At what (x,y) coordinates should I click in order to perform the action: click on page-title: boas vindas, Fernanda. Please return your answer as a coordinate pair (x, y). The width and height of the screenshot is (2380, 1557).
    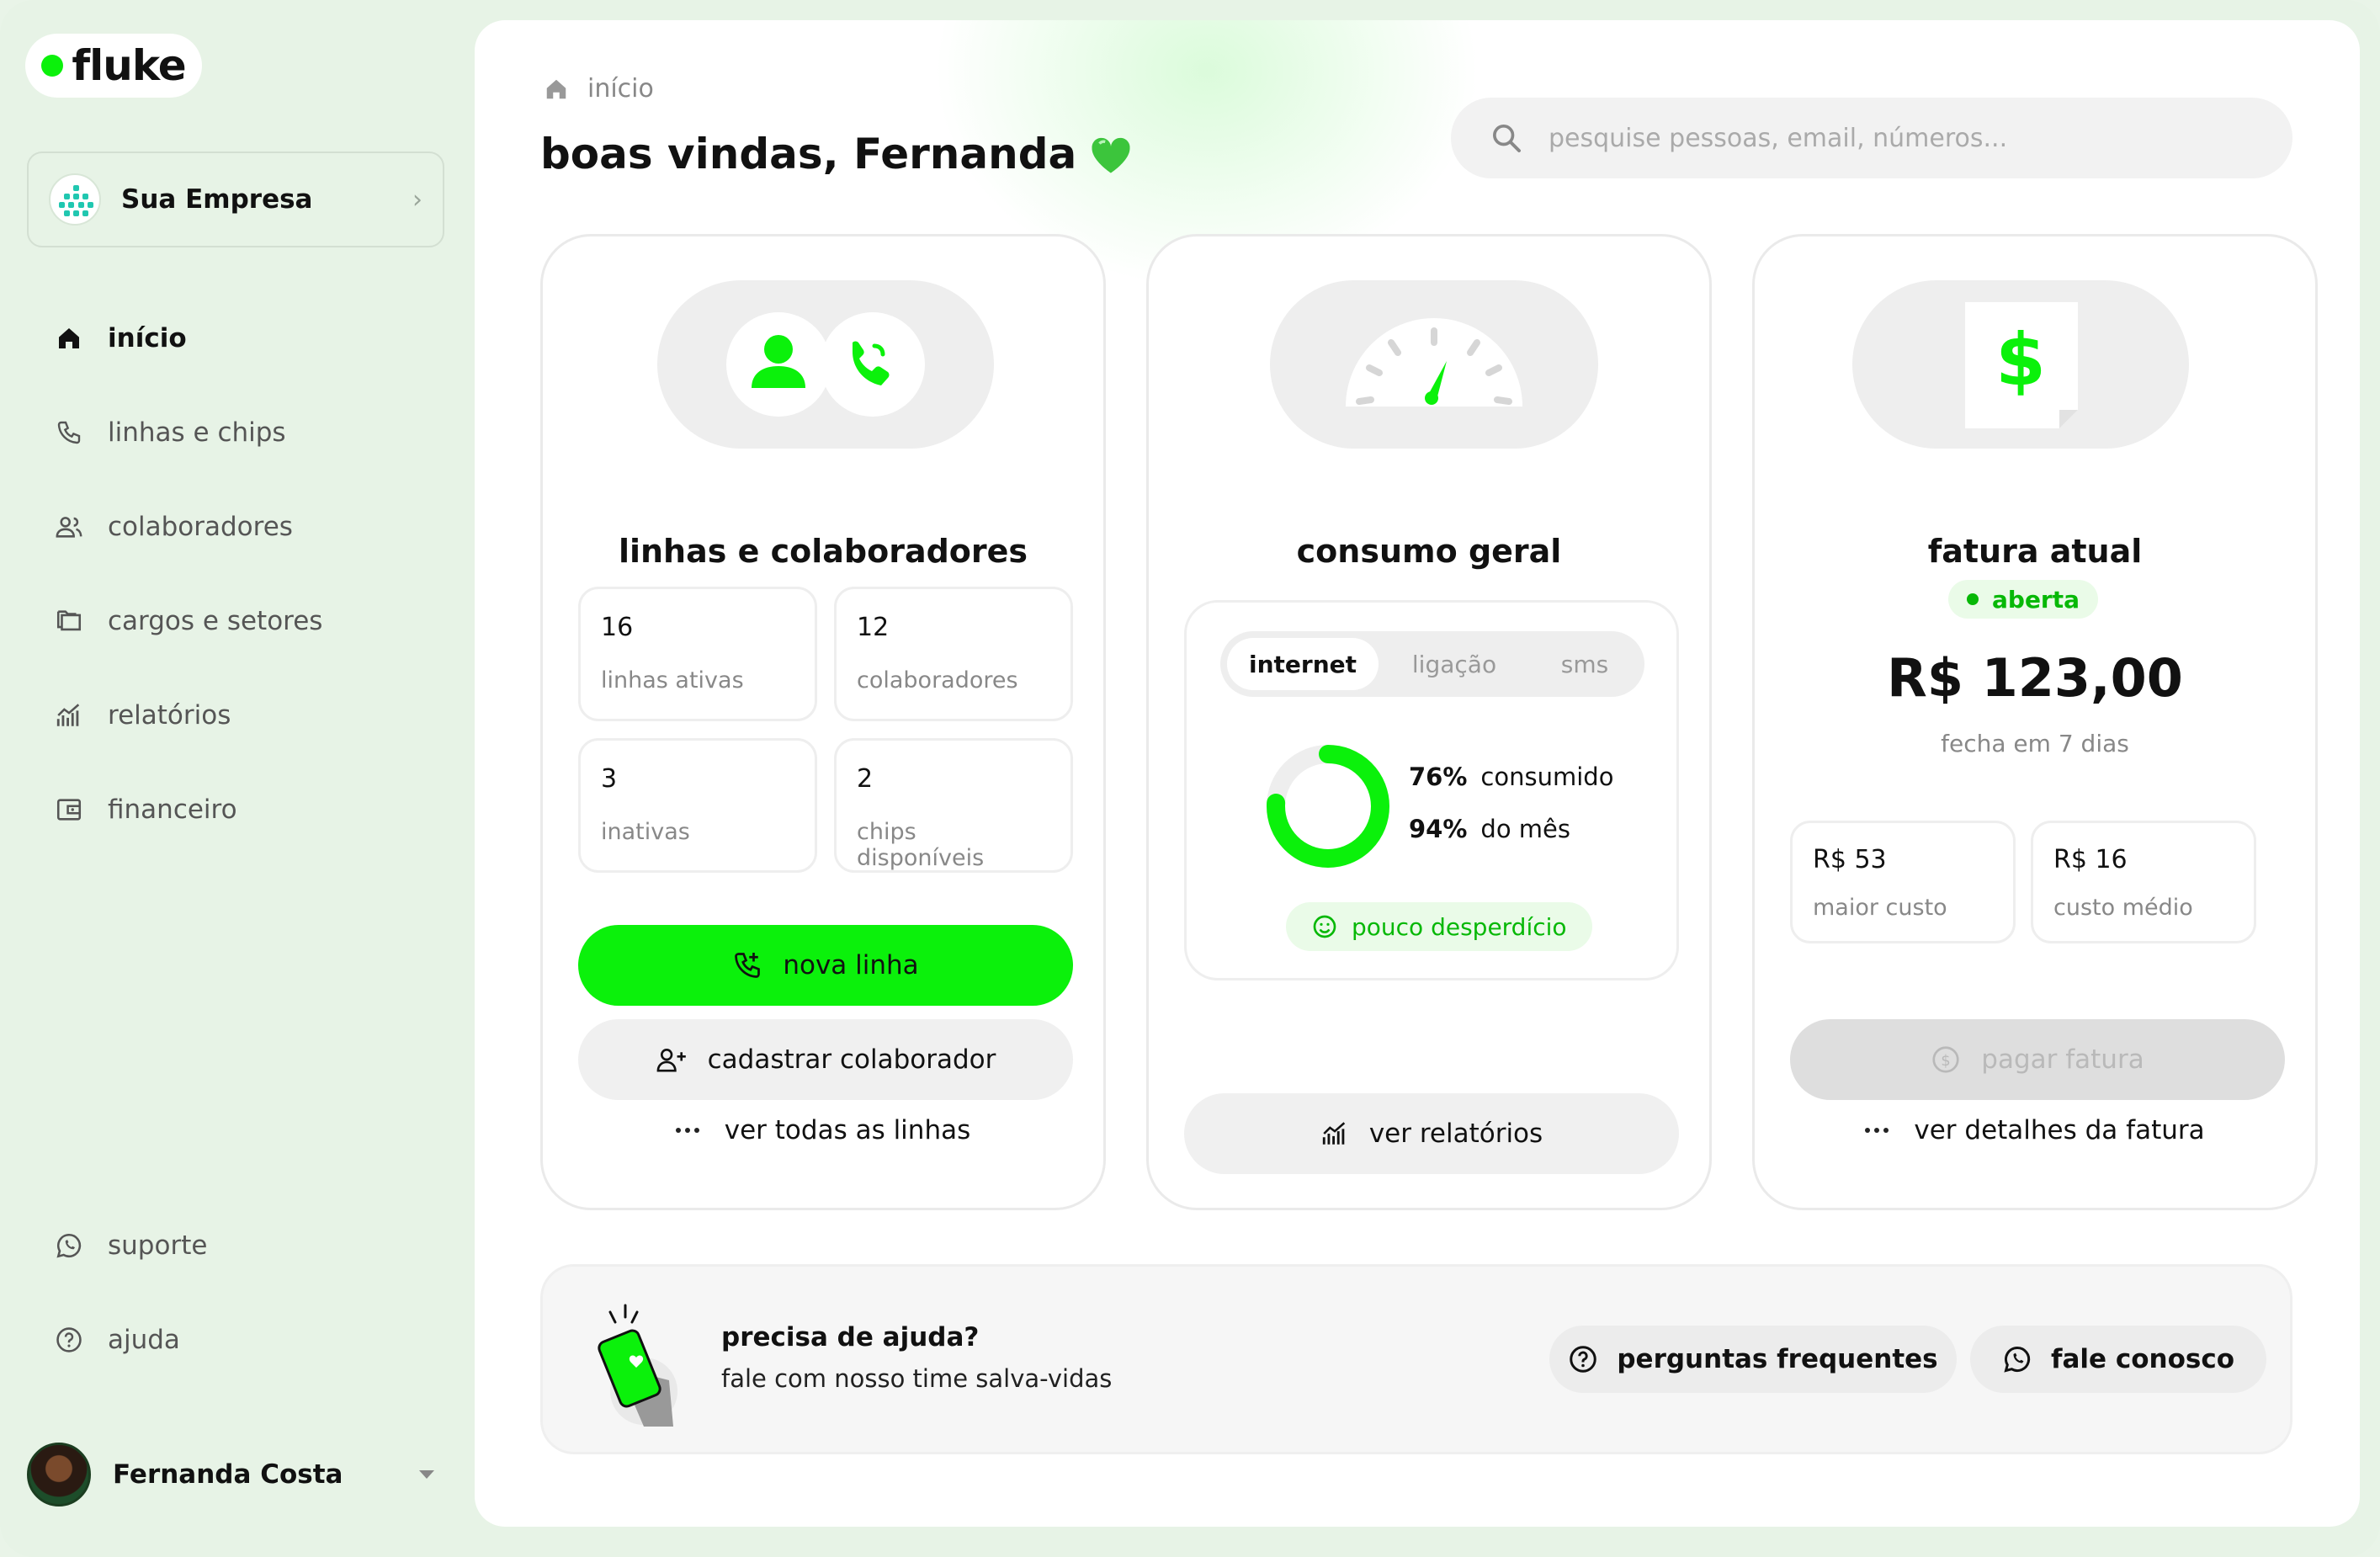
    Looking at the image, I should click on (837, 154).